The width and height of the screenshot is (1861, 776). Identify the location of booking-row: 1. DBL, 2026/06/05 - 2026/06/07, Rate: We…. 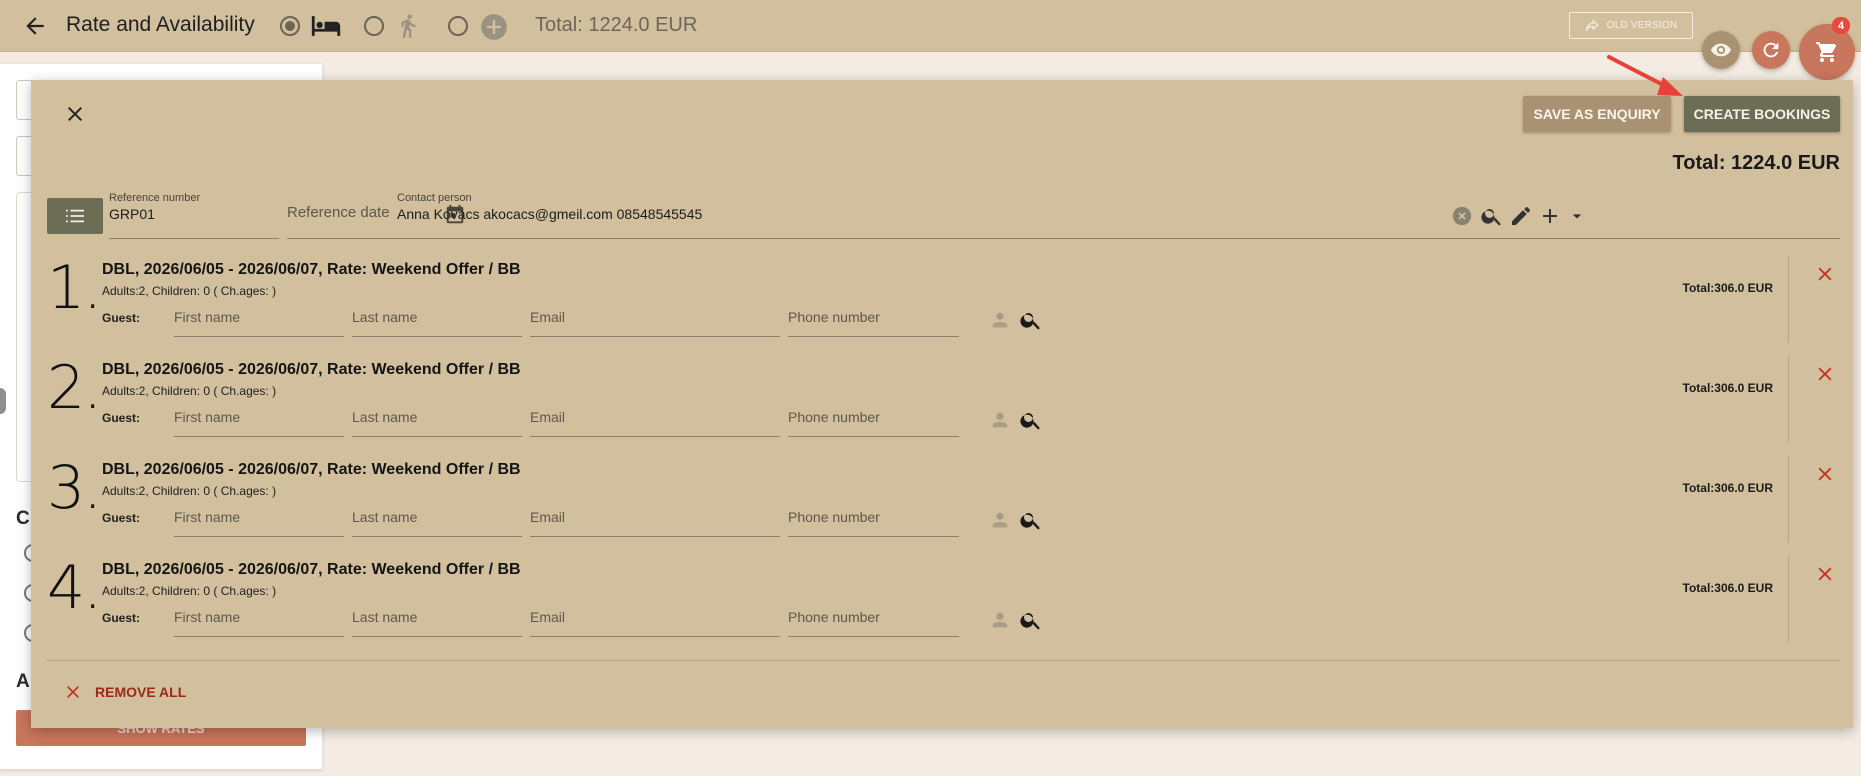
(943, 304).